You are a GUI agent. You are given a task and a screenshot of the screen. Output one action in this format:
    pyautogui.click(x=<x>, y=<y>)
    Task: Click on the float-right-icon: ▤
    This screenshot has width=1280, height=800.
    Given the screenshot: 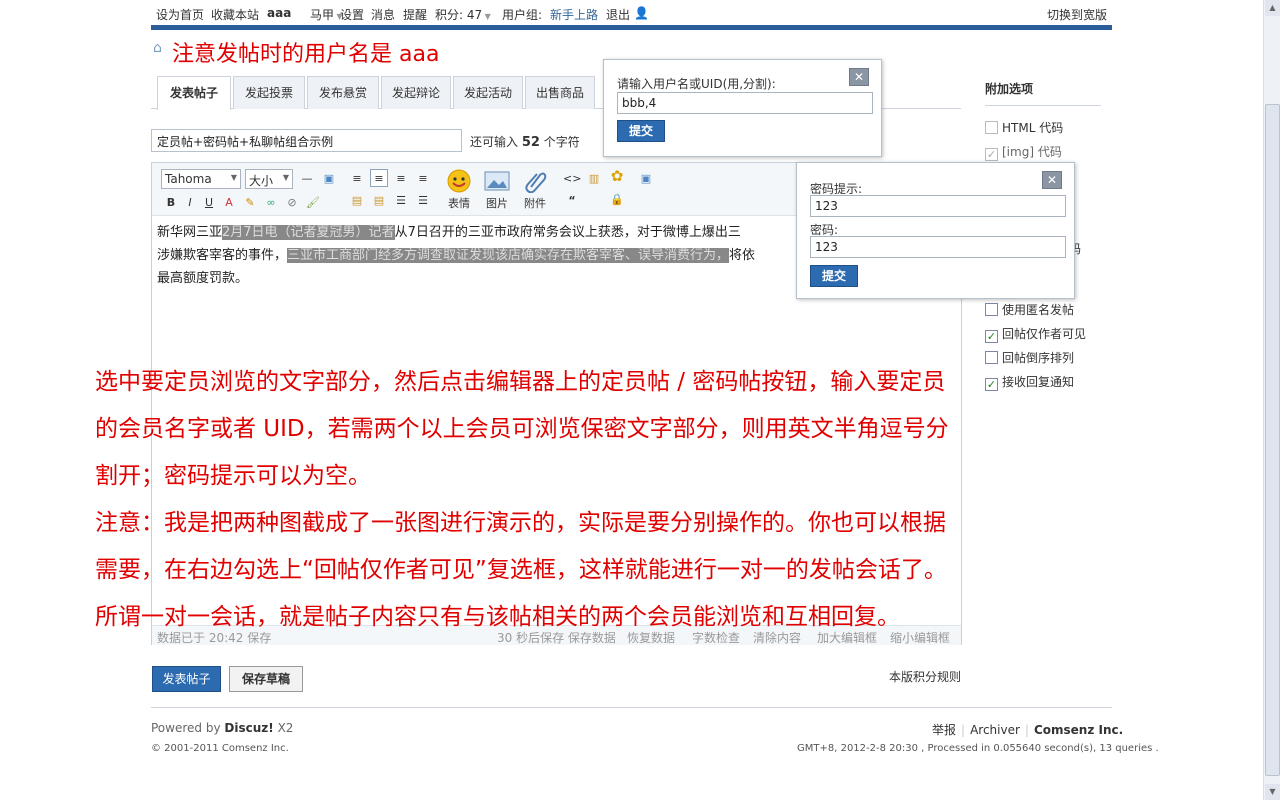 What is the action you would take?
    pyautogui.click(x=379, y=201)
    